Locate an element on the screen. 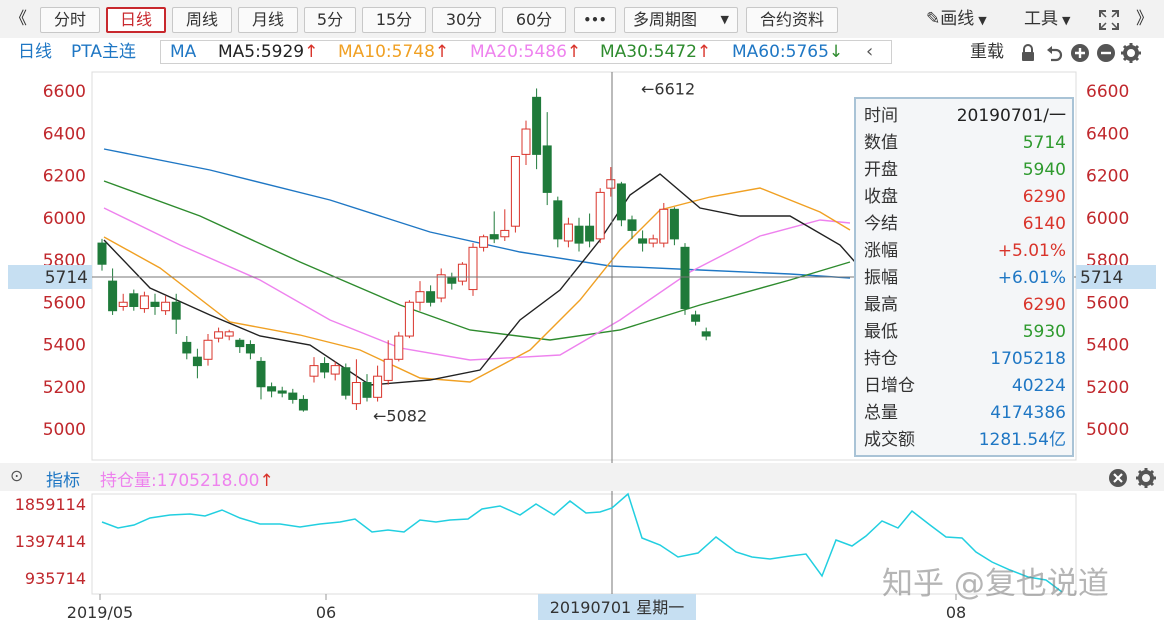  zoom-in-icon is located at coordinates (1080, 53).